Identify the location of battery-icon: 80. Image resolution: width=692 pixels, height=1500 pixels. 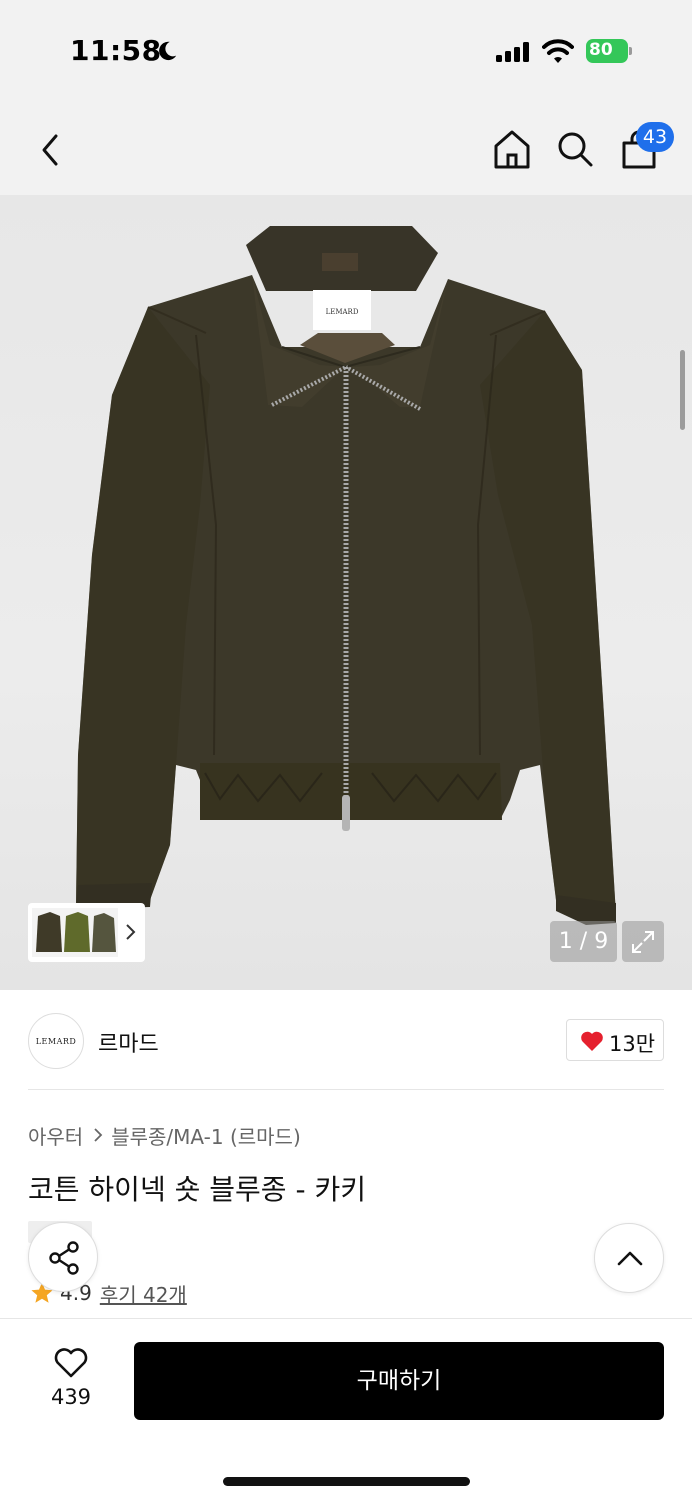
(609, 51).